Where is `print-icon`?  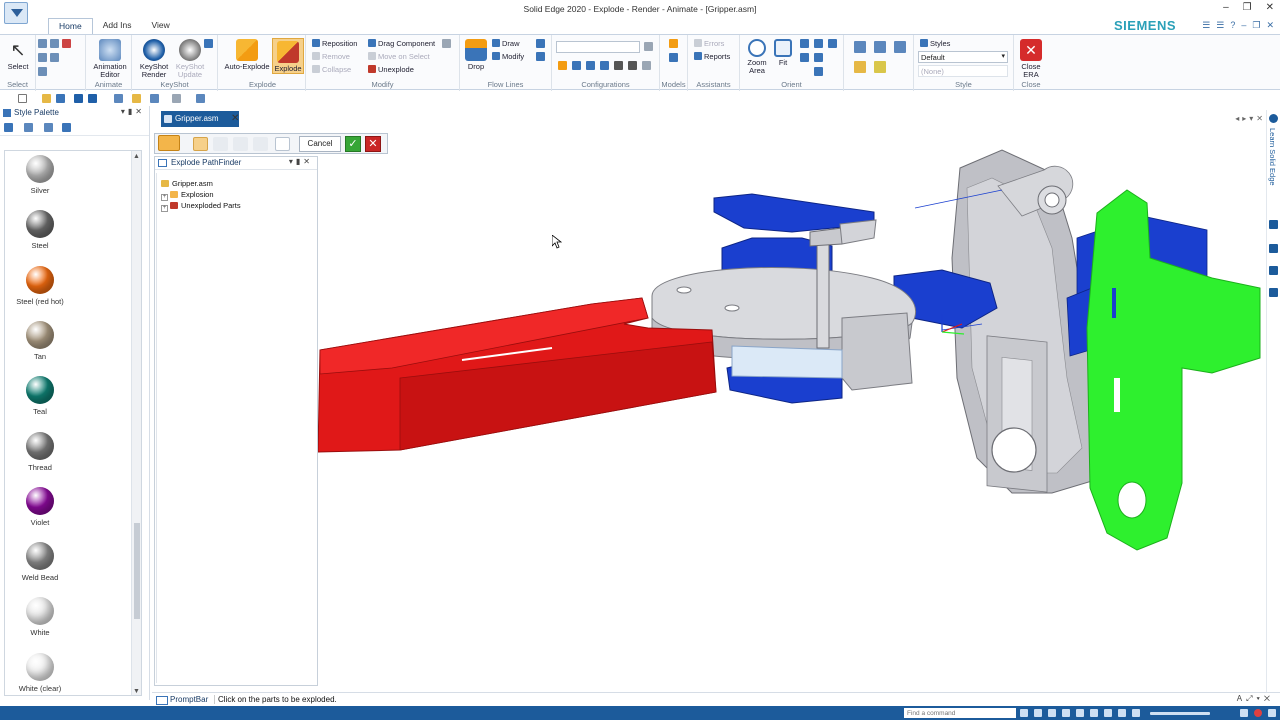
print-icon is located at coordinates (118, 98).